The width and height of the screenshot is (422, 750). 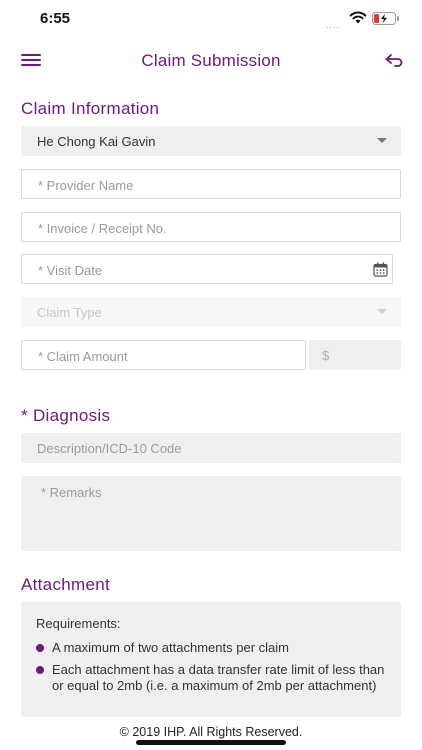 I want to click on battery-level, so click(x=376, y=18).